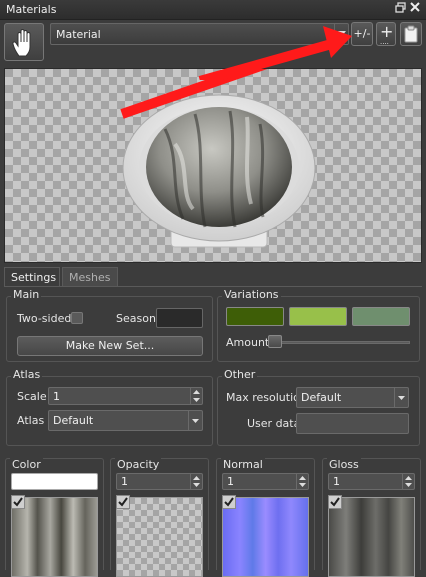 The image size is (426, 577). I want to click on slot-opacity-label: Opacity, so click(138, 464).